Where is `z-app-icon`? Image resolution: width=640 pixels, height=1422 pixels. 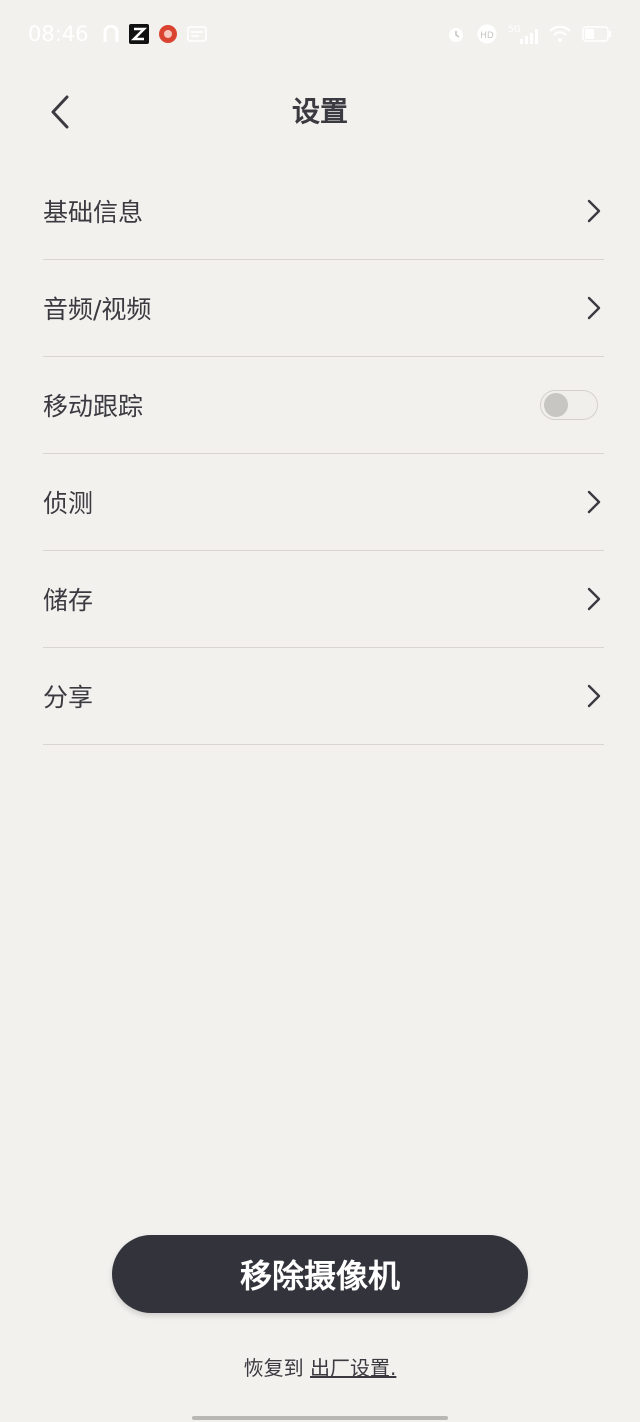 z-app-icon is located at coordinates (138, 34).